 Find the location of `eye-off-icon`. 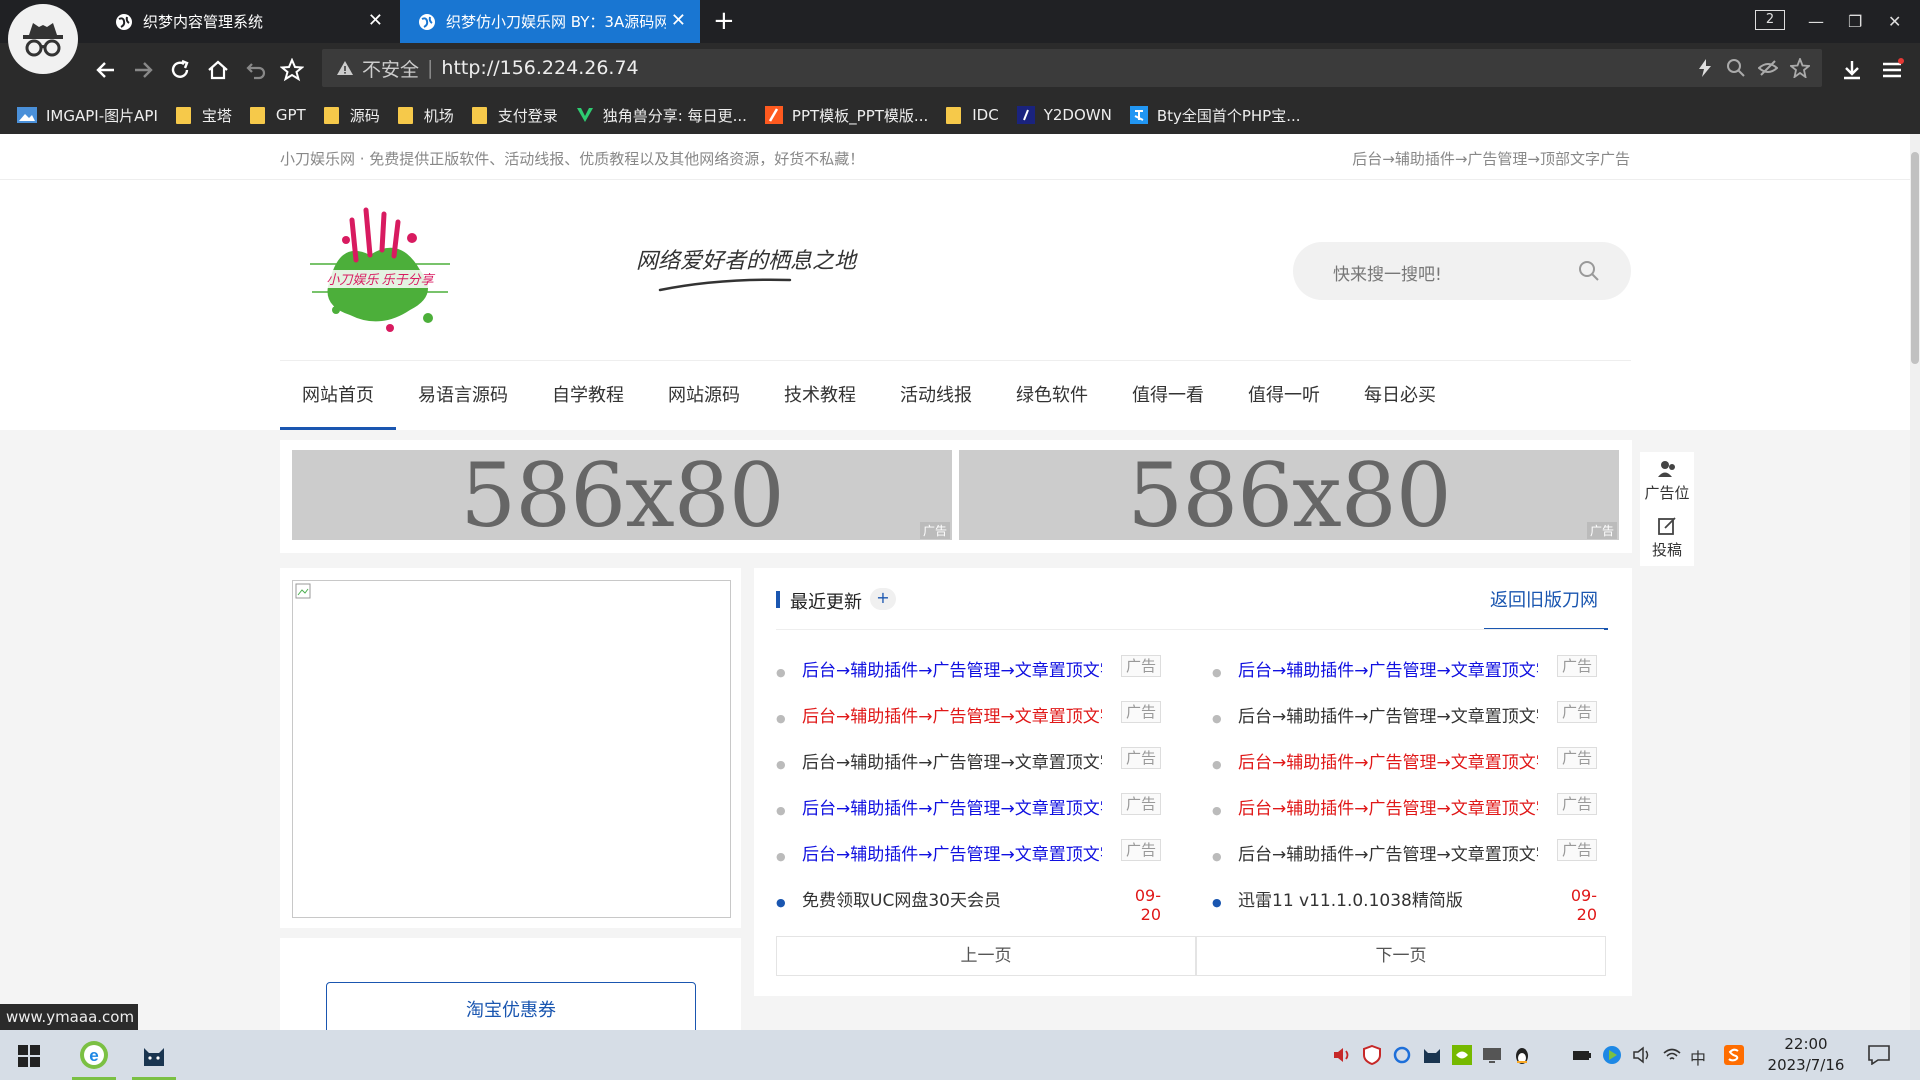

eye-off-icon is located at coordinates (1768, 68).